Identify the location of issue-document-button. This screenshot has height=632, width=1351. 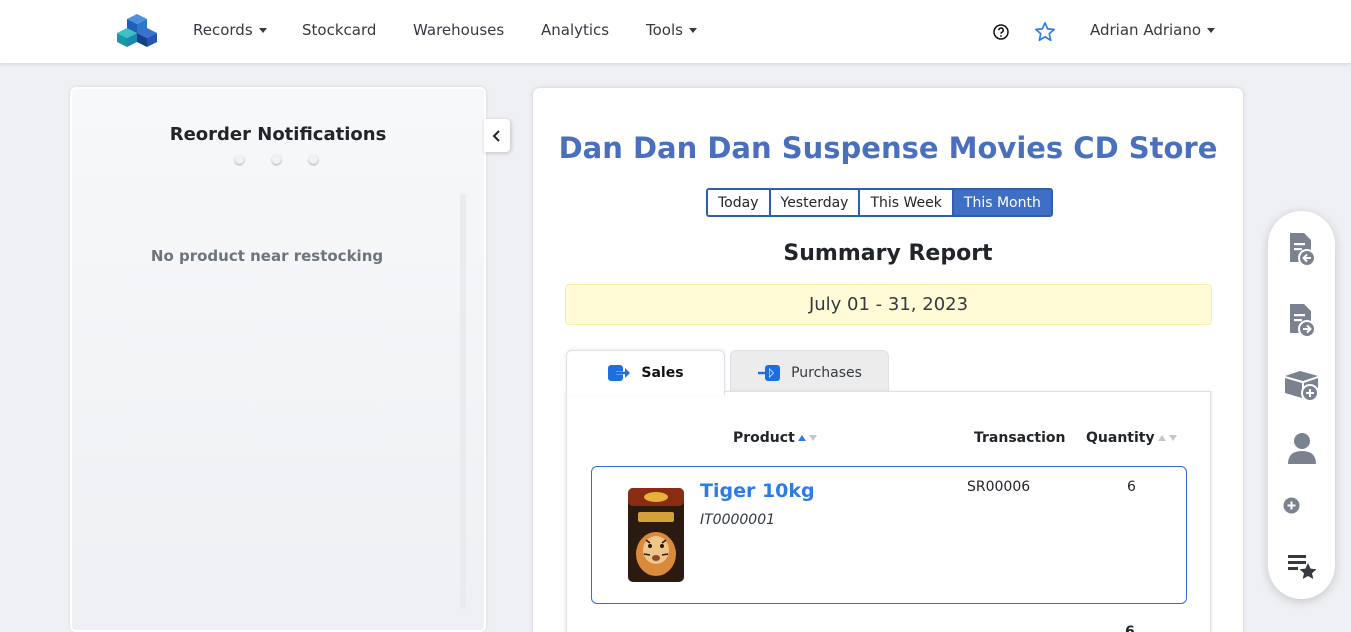
(1301, 320).